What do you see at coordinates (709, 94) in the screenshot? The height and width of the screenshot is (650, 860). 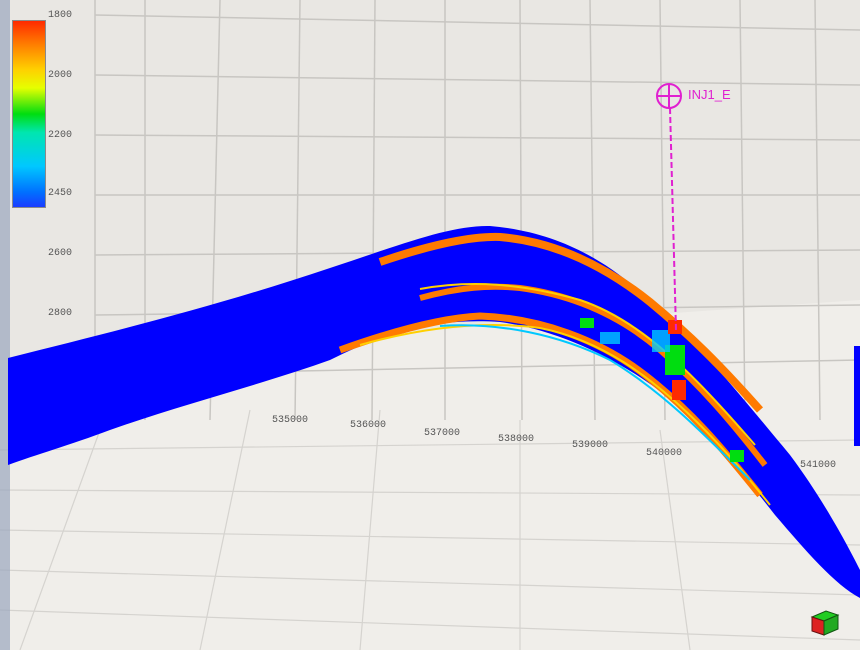 I see `well-label: INJ1_E` at bounding box center [709, 94].